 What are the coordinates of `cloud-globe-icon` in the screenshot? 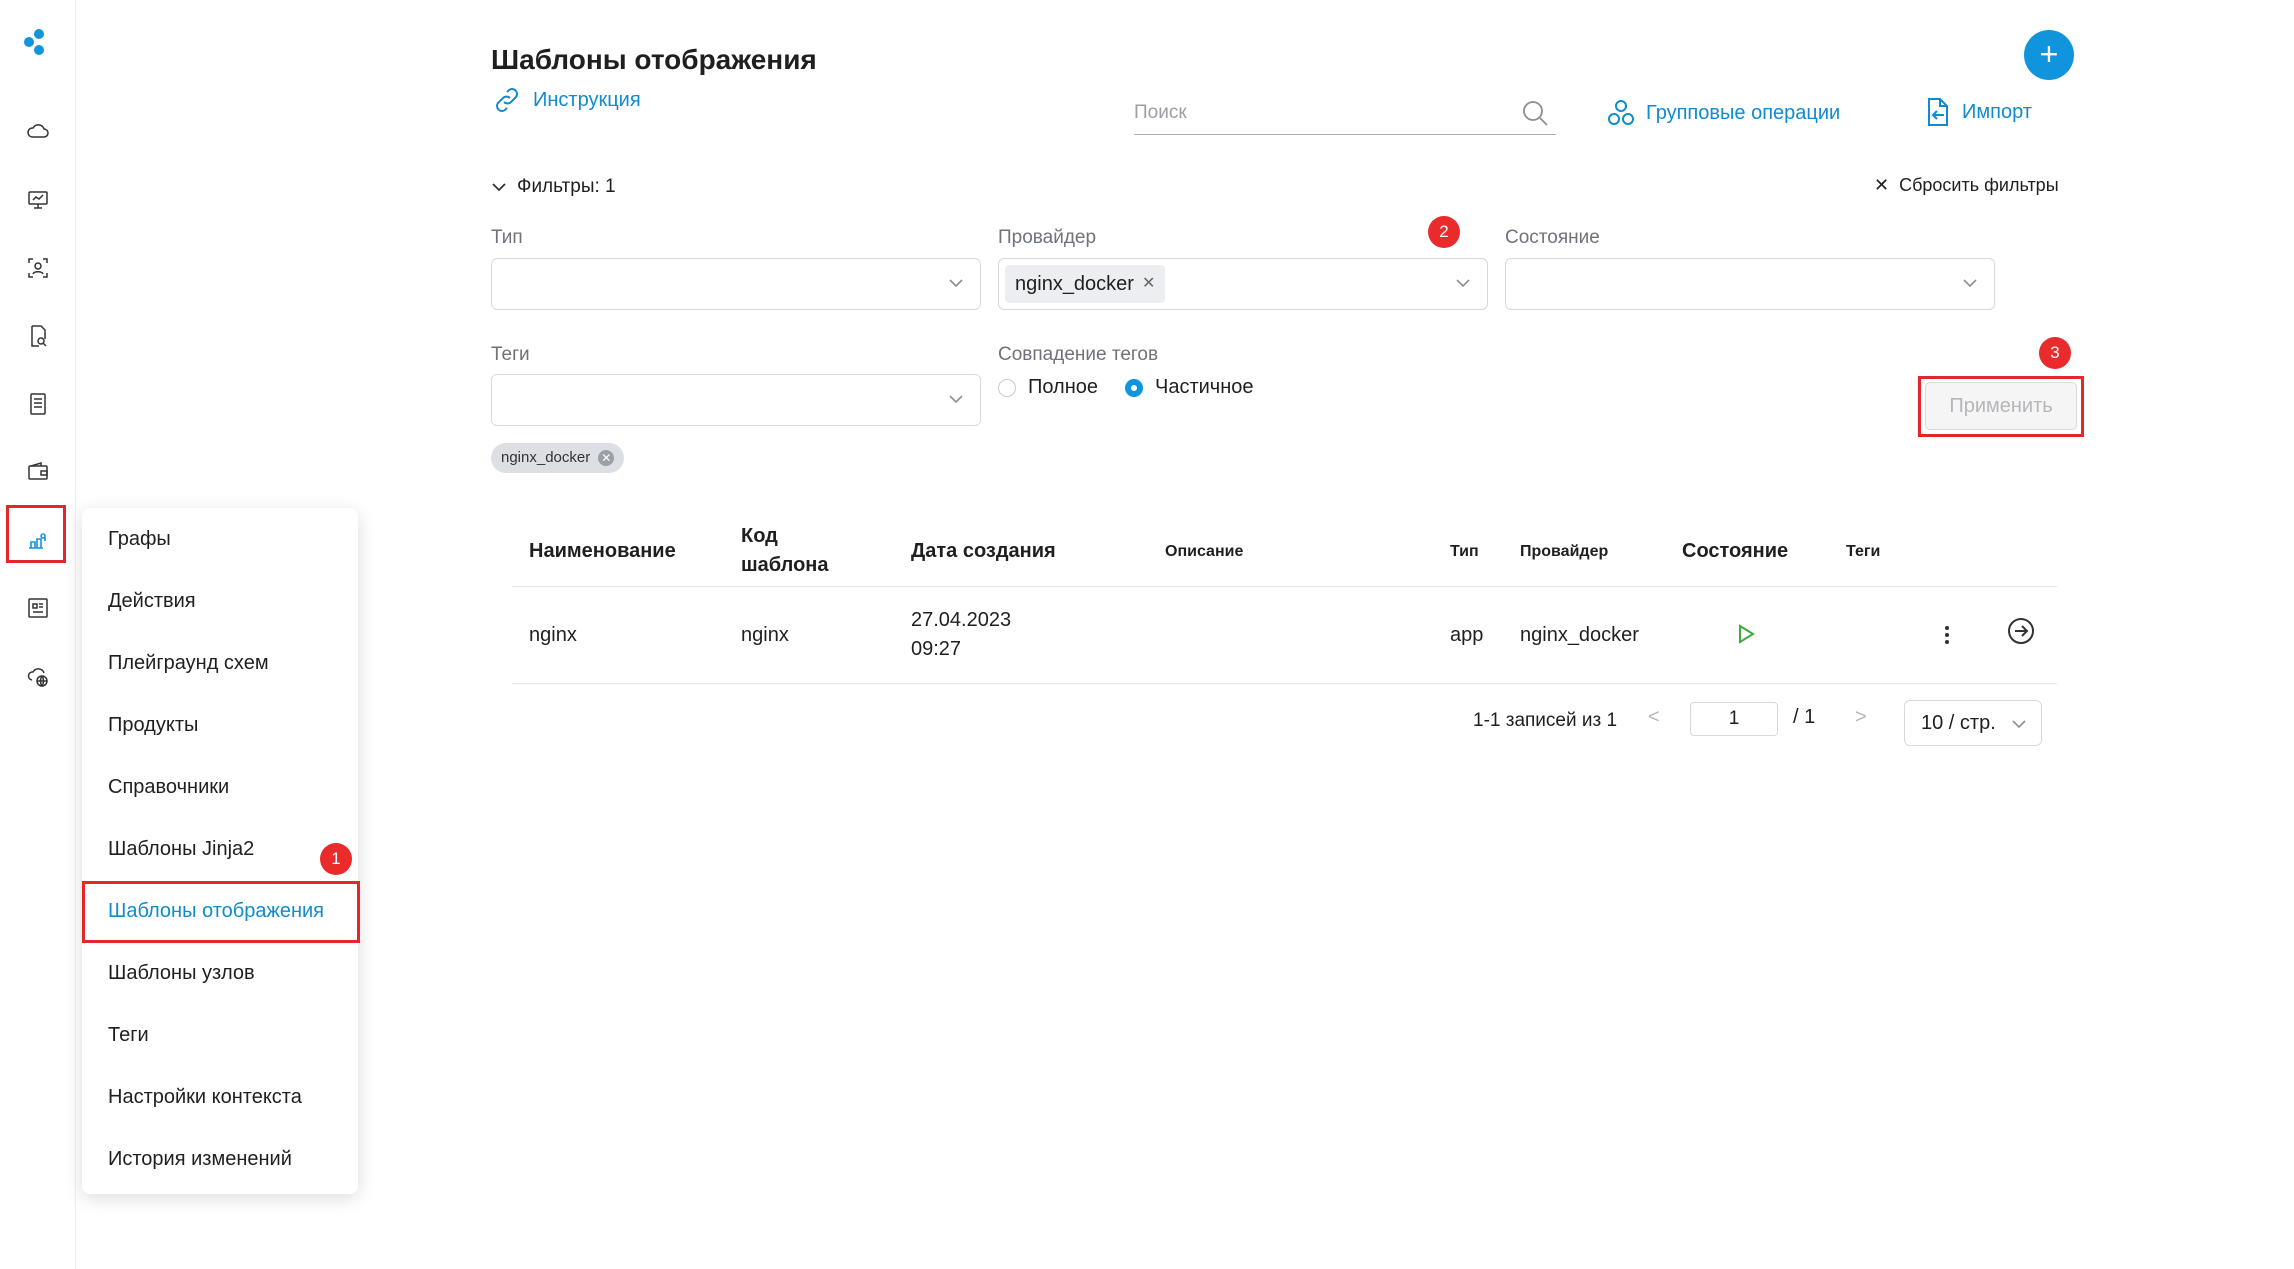 It's located at (38, 676).